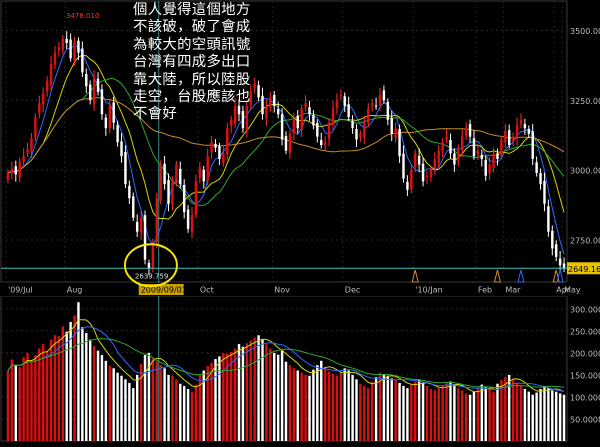  Describe the element at coordinates (428, 290) in the screenshot. I see `x-tick-label: '10/Jan` at that location.